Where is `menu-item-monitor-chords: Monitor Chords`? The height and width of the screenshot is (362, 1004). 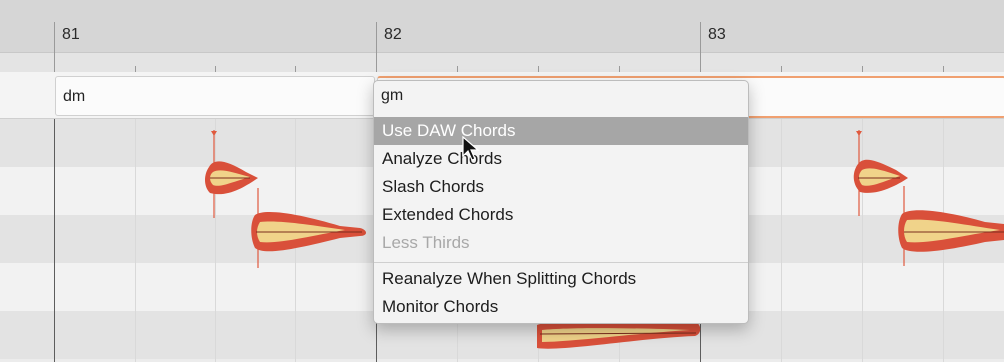
menu-item-monitor-chords: Monitor Chords is located at coordinates (561, 307).